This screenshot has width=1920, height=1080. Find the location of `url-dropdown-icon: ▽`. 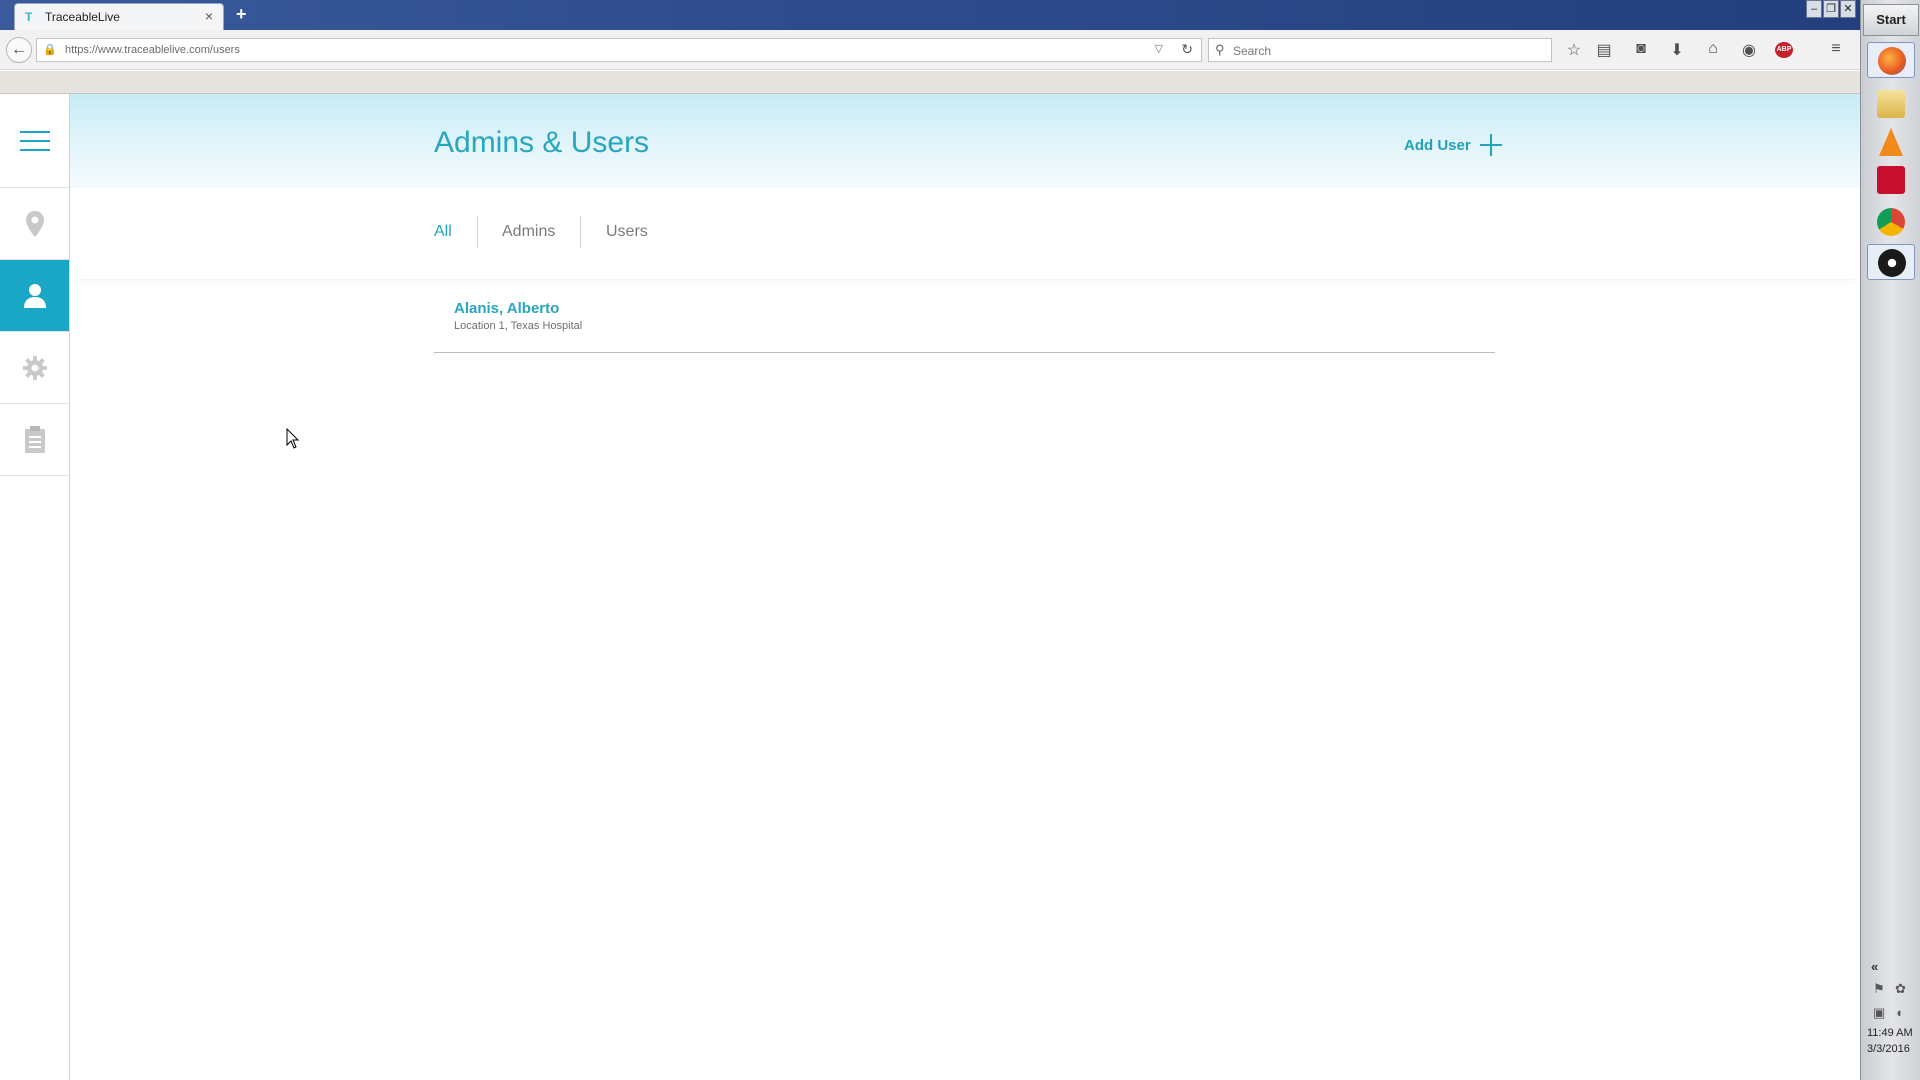

url-dropdown-icon: ▽ is located at coordinates (1159, 48).